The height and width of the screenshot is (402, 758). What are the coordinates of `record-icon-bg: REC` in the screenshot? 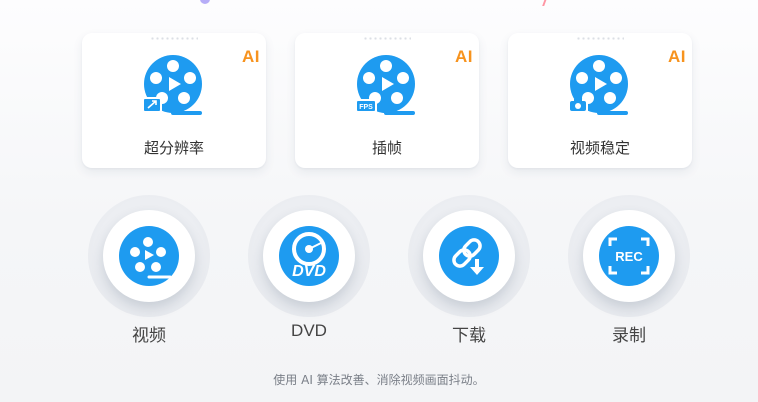 It's located at (629, 256).